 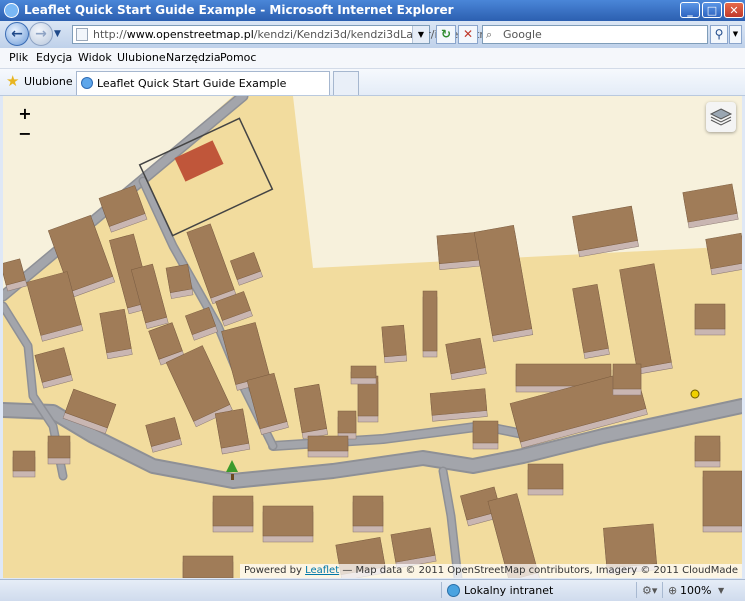 What do you see at coordinates (695, 394) in the screenshot?
I see `poi-marker` at bounding box center [695, 394].